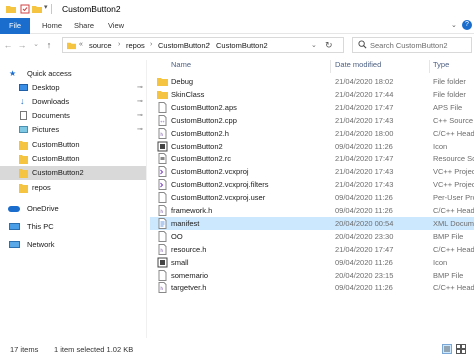 This screenshot has height=358, width=474. I want to click on back-arrow-icon: ←, so click(8, 45).